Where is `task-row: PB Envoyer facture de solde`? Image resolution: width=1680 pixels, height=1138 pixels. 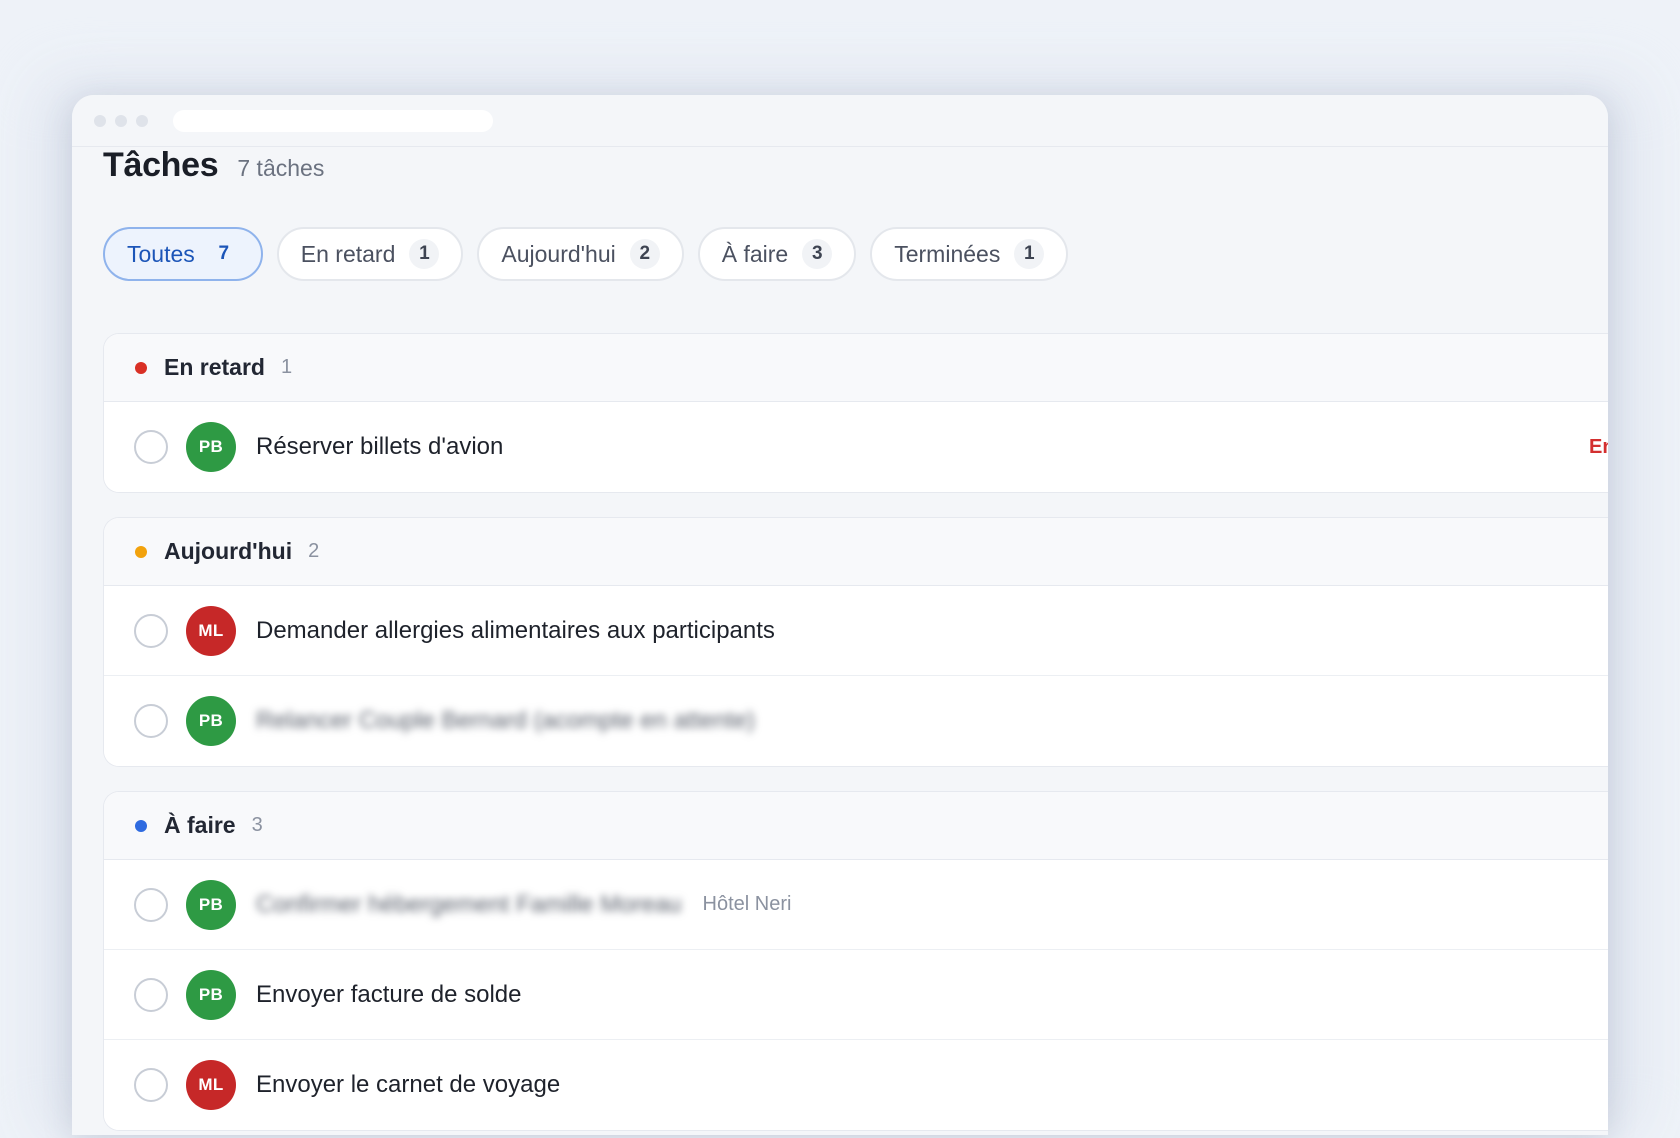 task-row: PB Envoyer facture de solde is located at coordinates (856, 995).